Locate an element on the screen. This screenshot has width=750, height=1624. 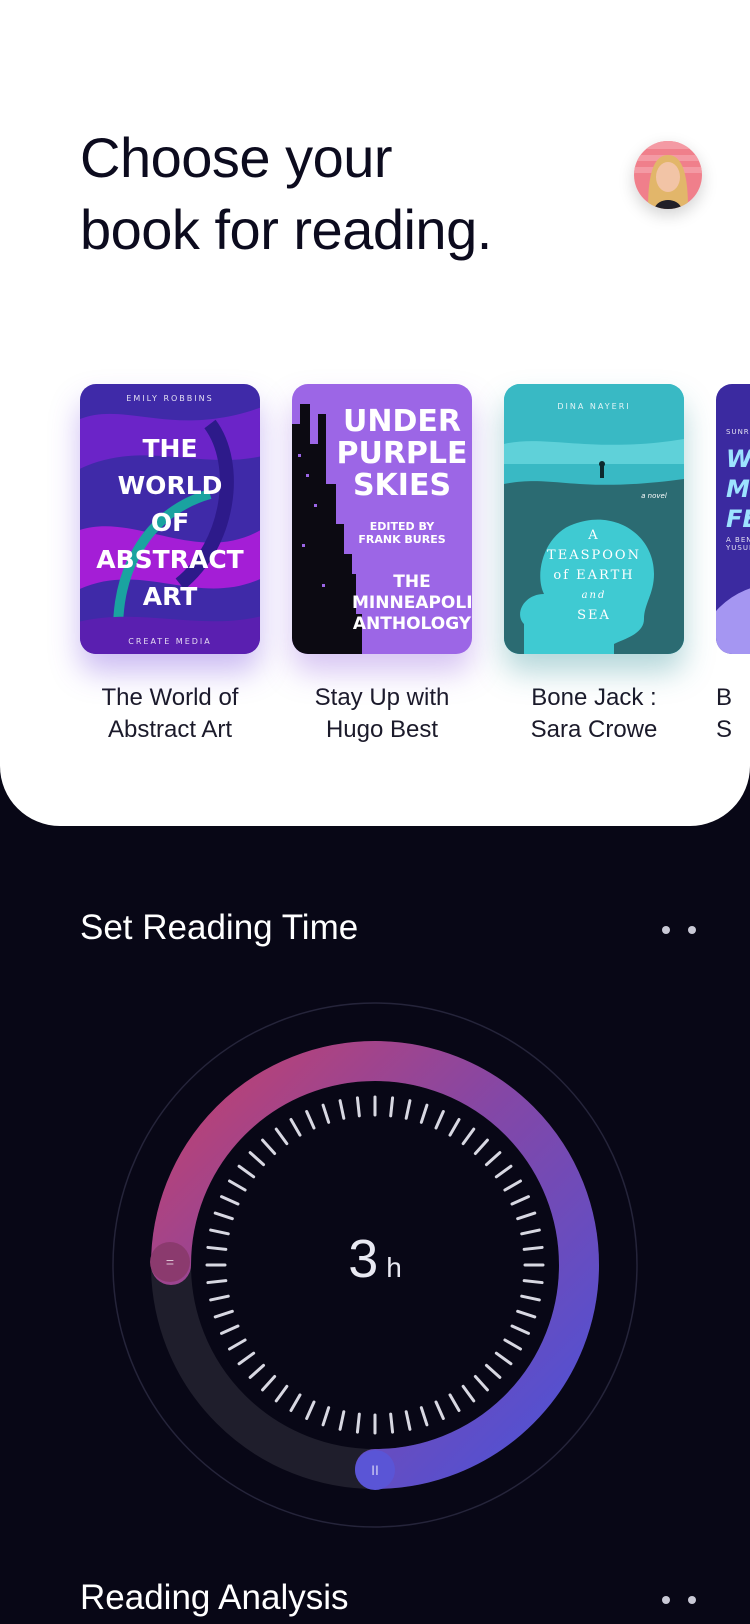
book-title-line: The World of is located at coordinates (170, 697).